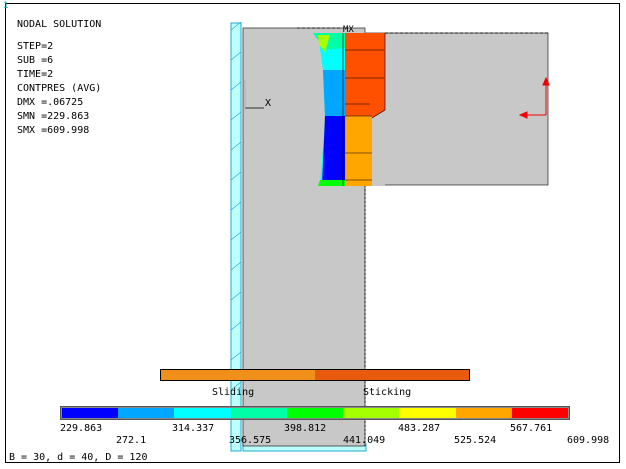 This screenshot has width=626, height=469. What do you see at coordinates (35, 60) in the screenshot?
I see `sub-label: SUB =6` at bounding box center [35, 60].